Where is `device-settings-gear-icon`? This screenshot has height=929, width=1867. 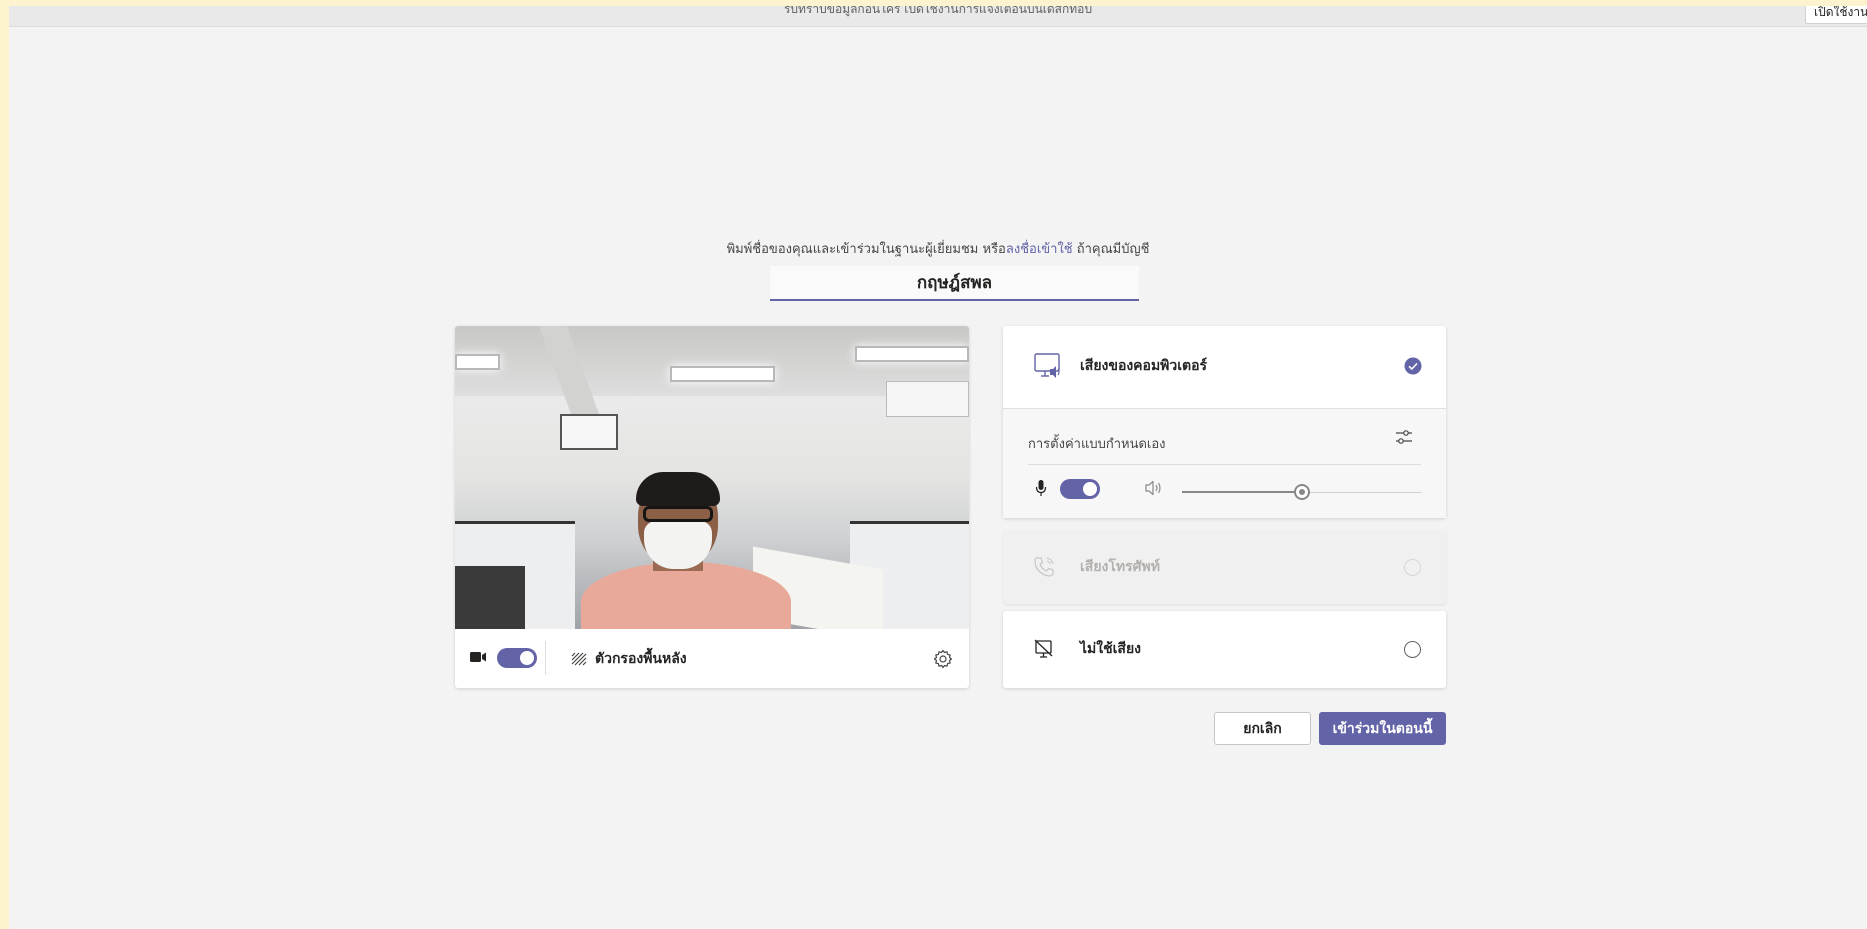 device-settings-gear-icon is located at coordinates (943, 659).